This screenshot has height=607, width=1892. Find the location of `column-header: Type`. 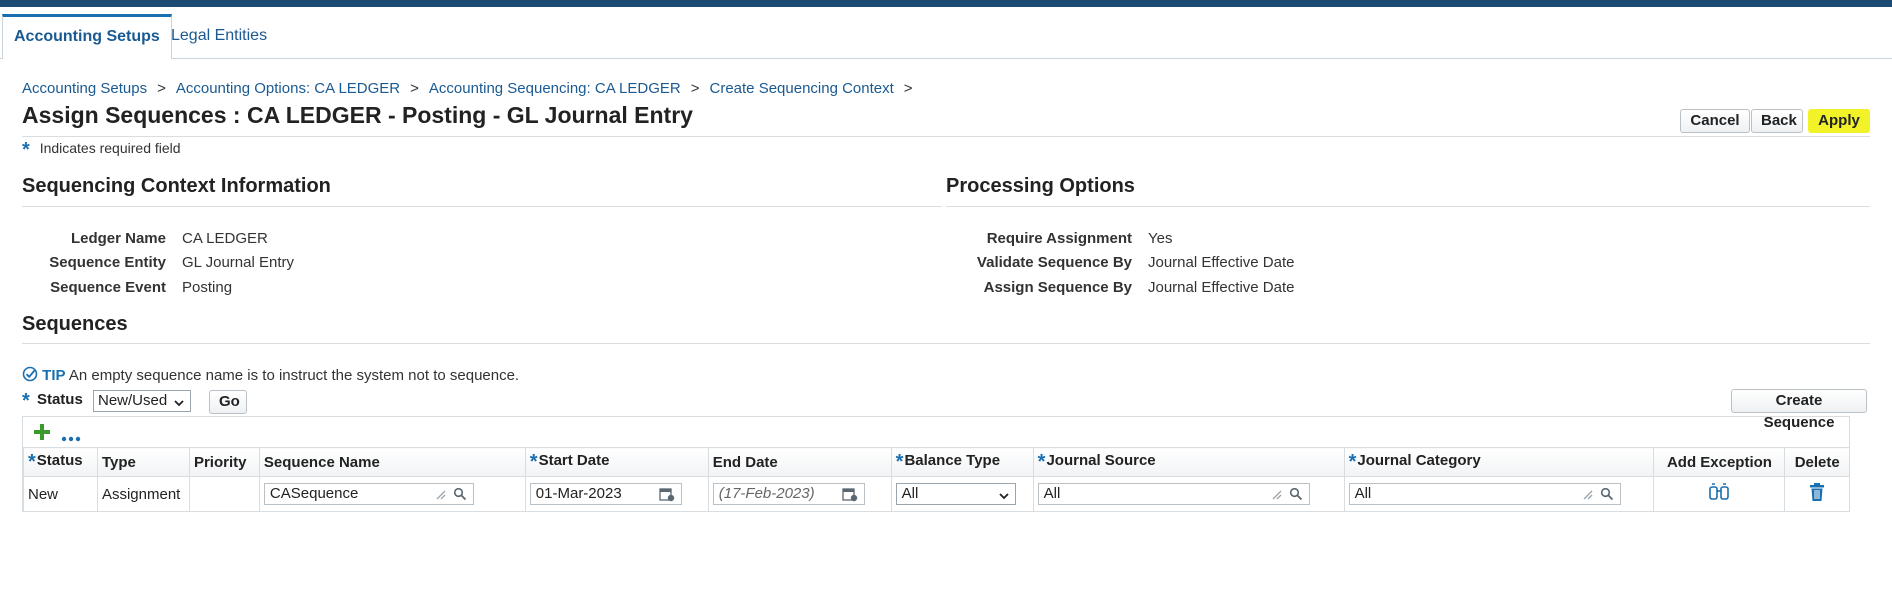

column-header: Type is located at coordinates (143, 462).